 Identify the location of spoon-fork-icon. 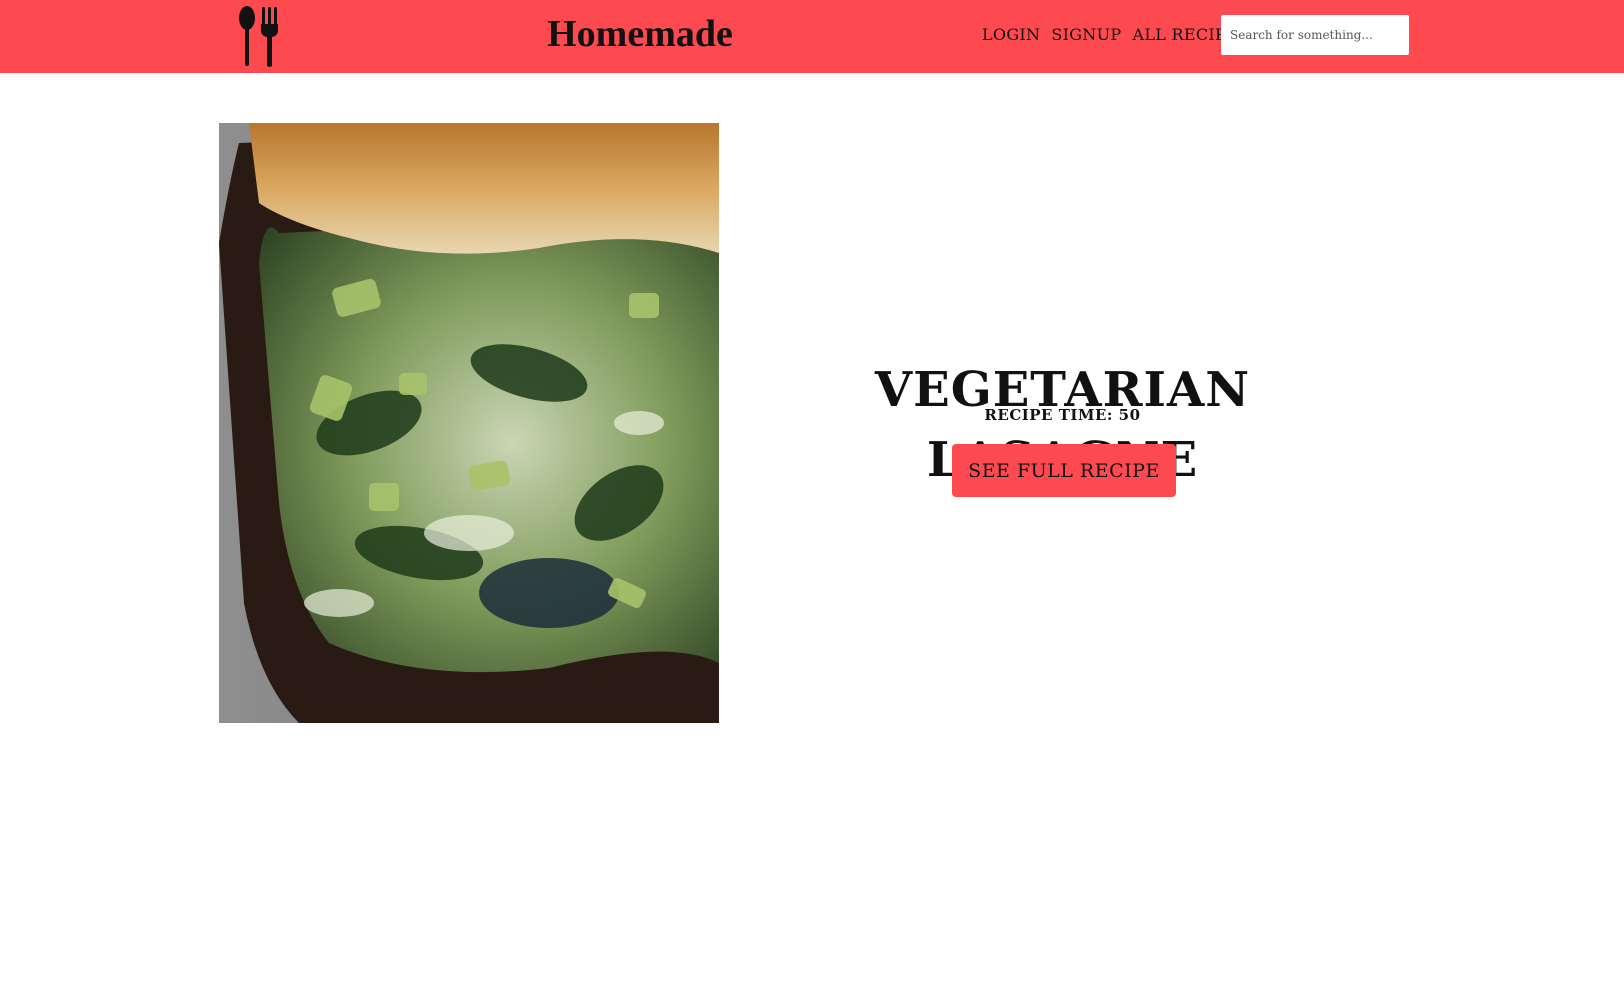
(259, 36).